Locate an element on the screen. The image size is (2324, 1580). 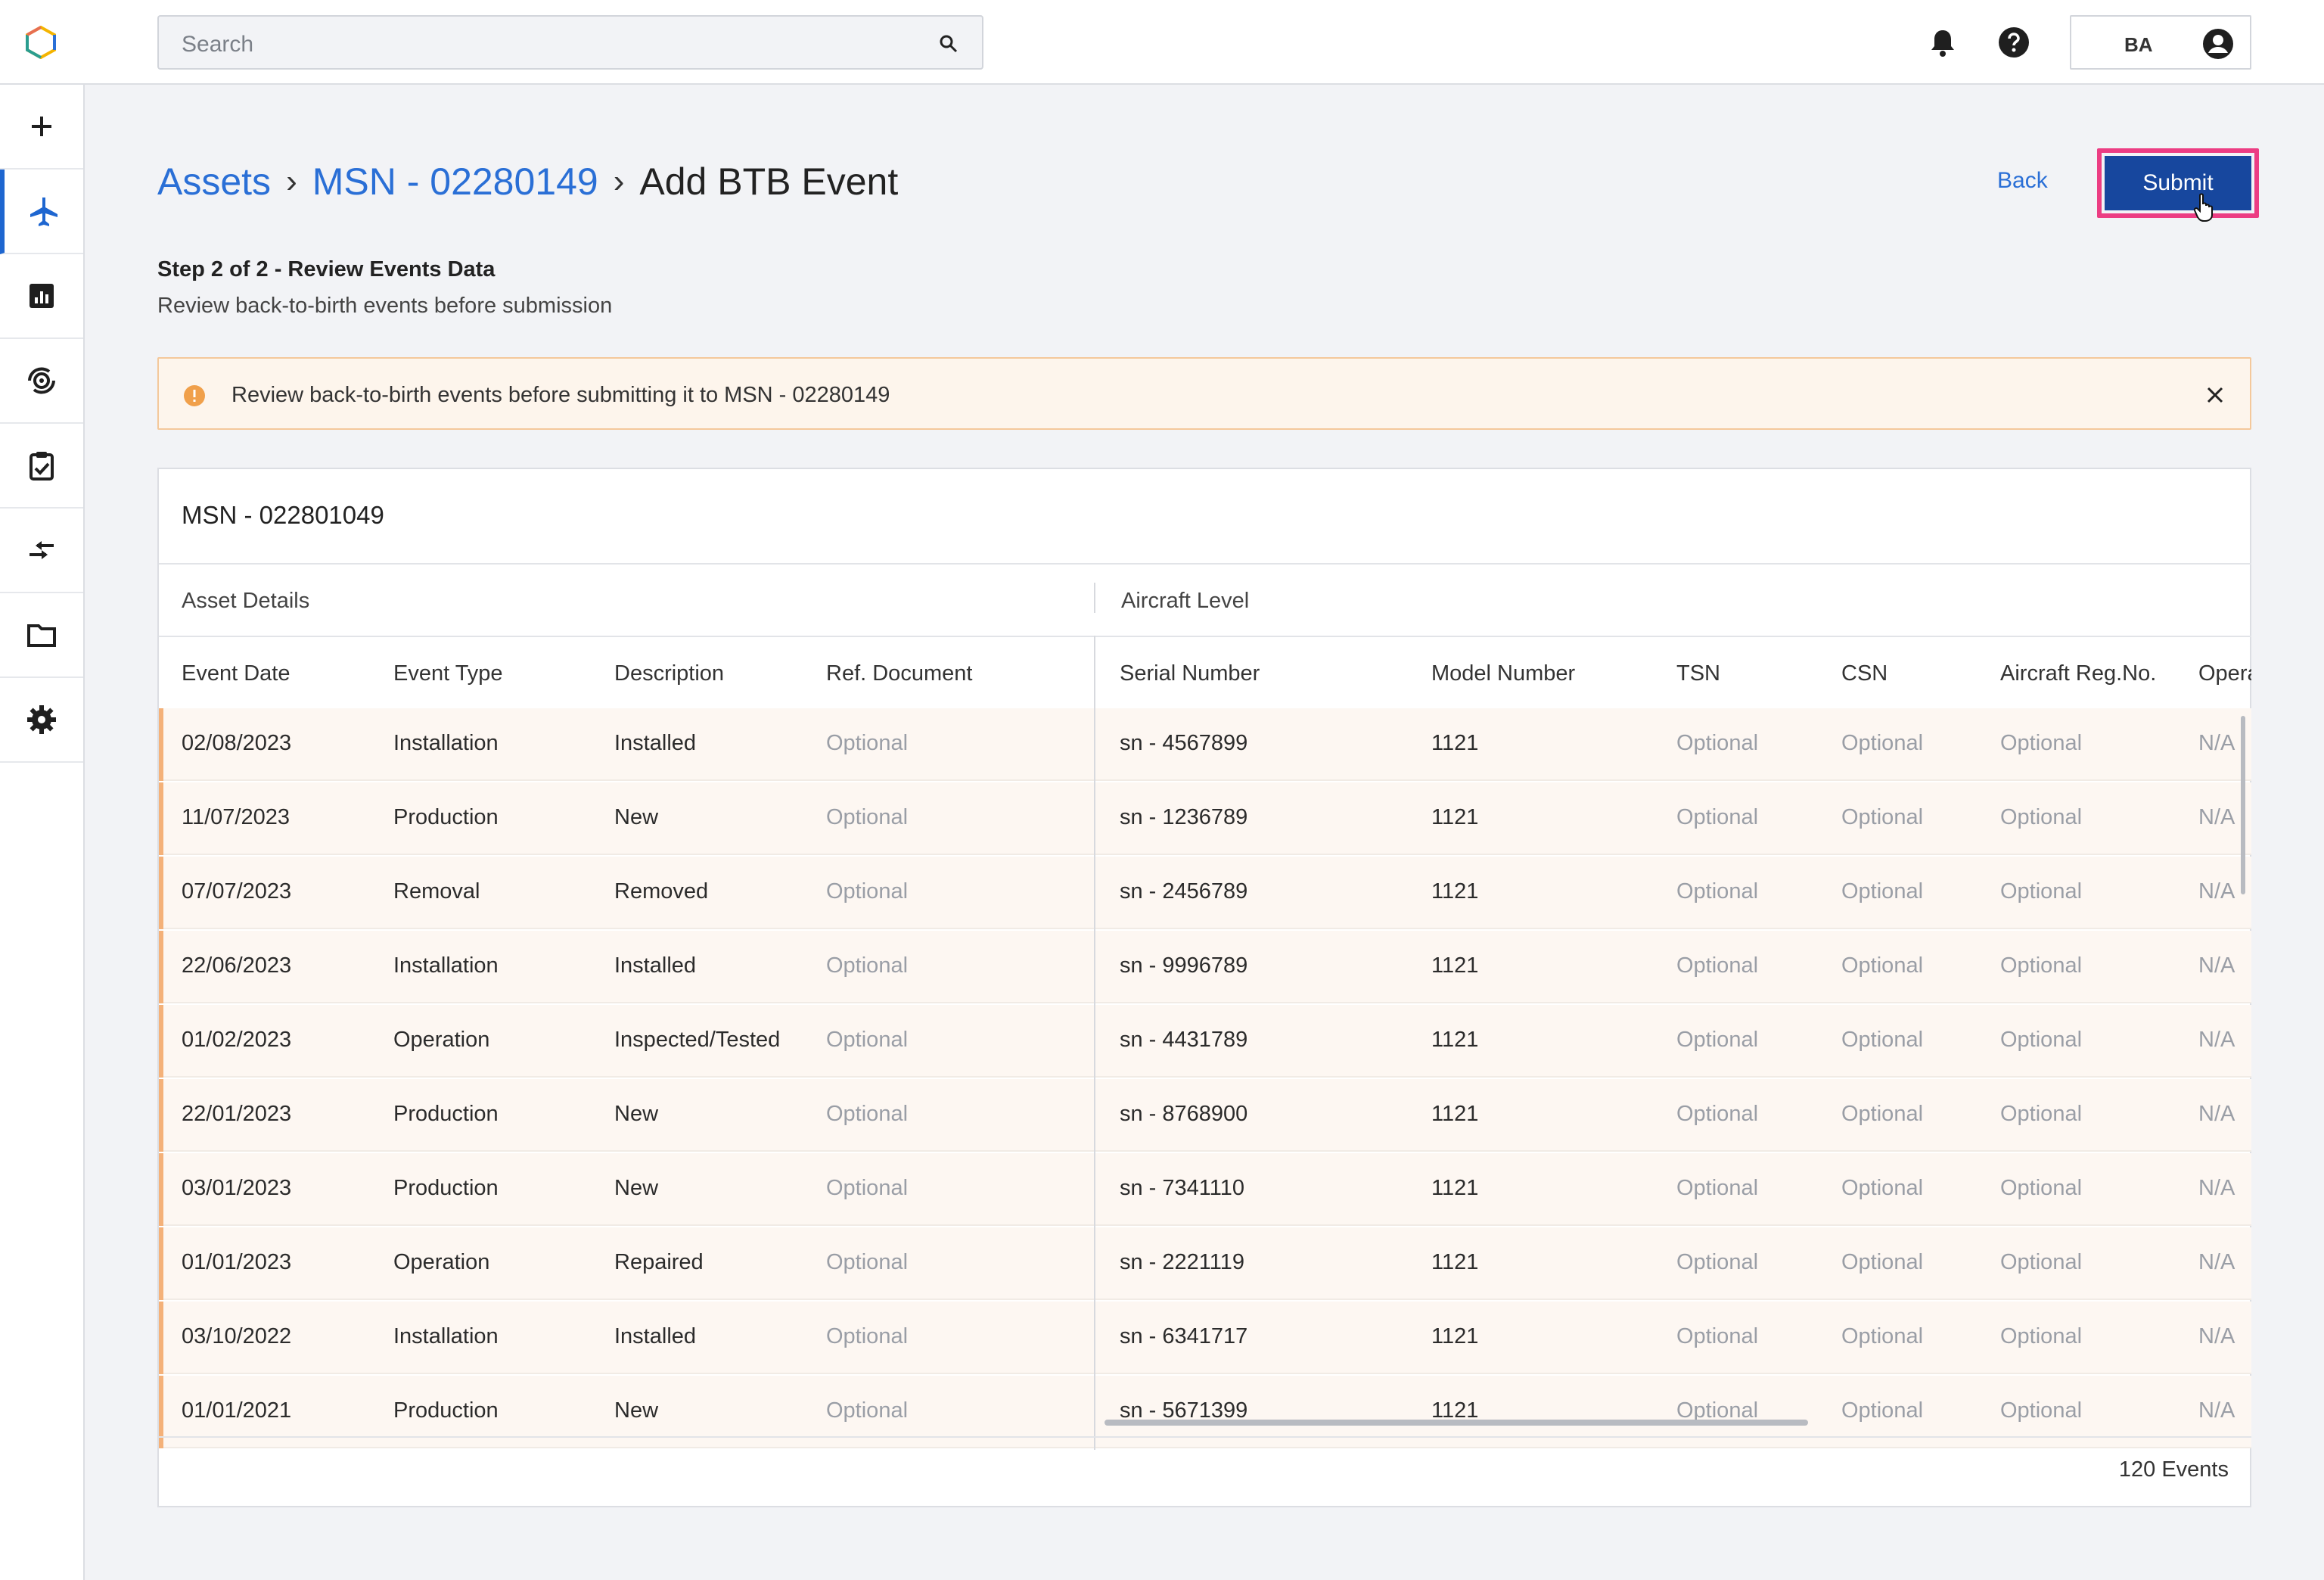
event-count: 120 Events is located at coordinates (2173, 1469).